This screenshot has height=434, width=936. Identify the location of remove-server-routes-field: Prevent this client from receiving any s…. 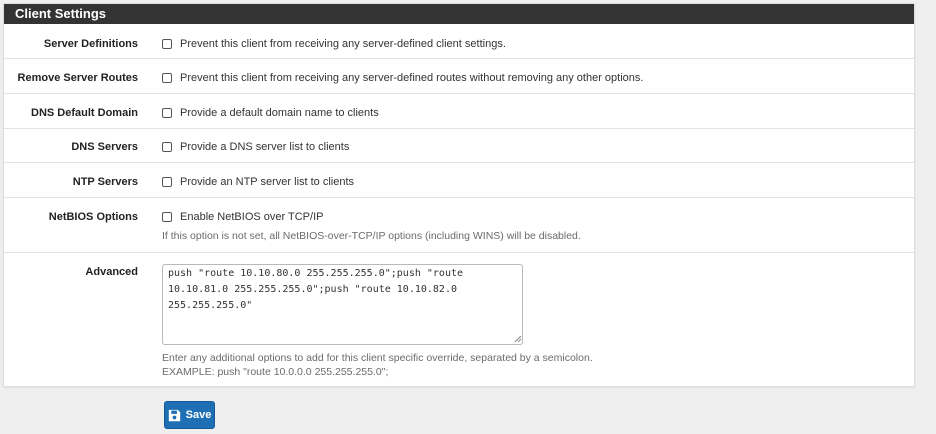
(533, 78).